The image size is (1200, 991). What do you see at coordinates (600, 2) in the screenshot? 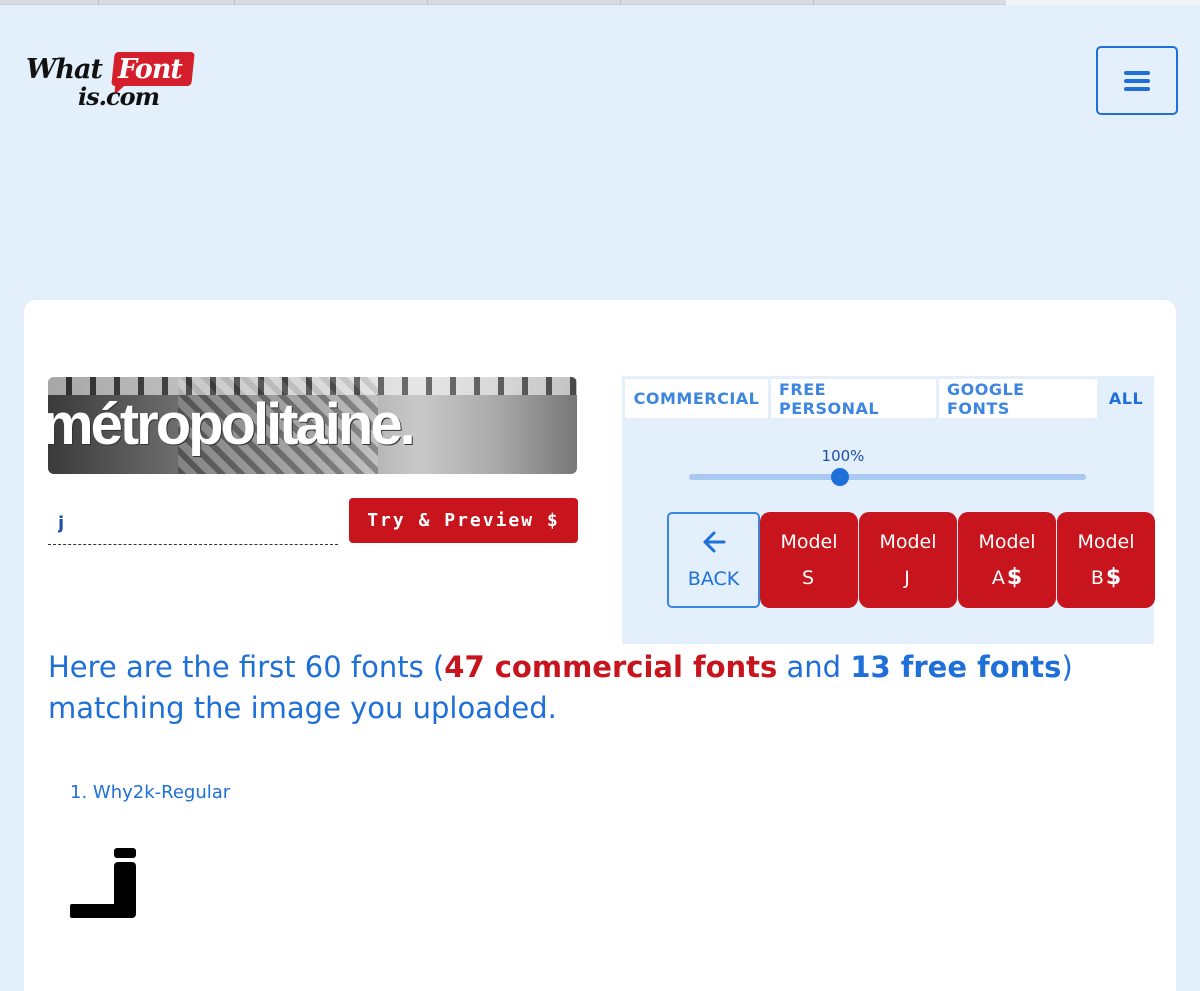
I see `browser-tab-strip` at bounding box center [600, 2].